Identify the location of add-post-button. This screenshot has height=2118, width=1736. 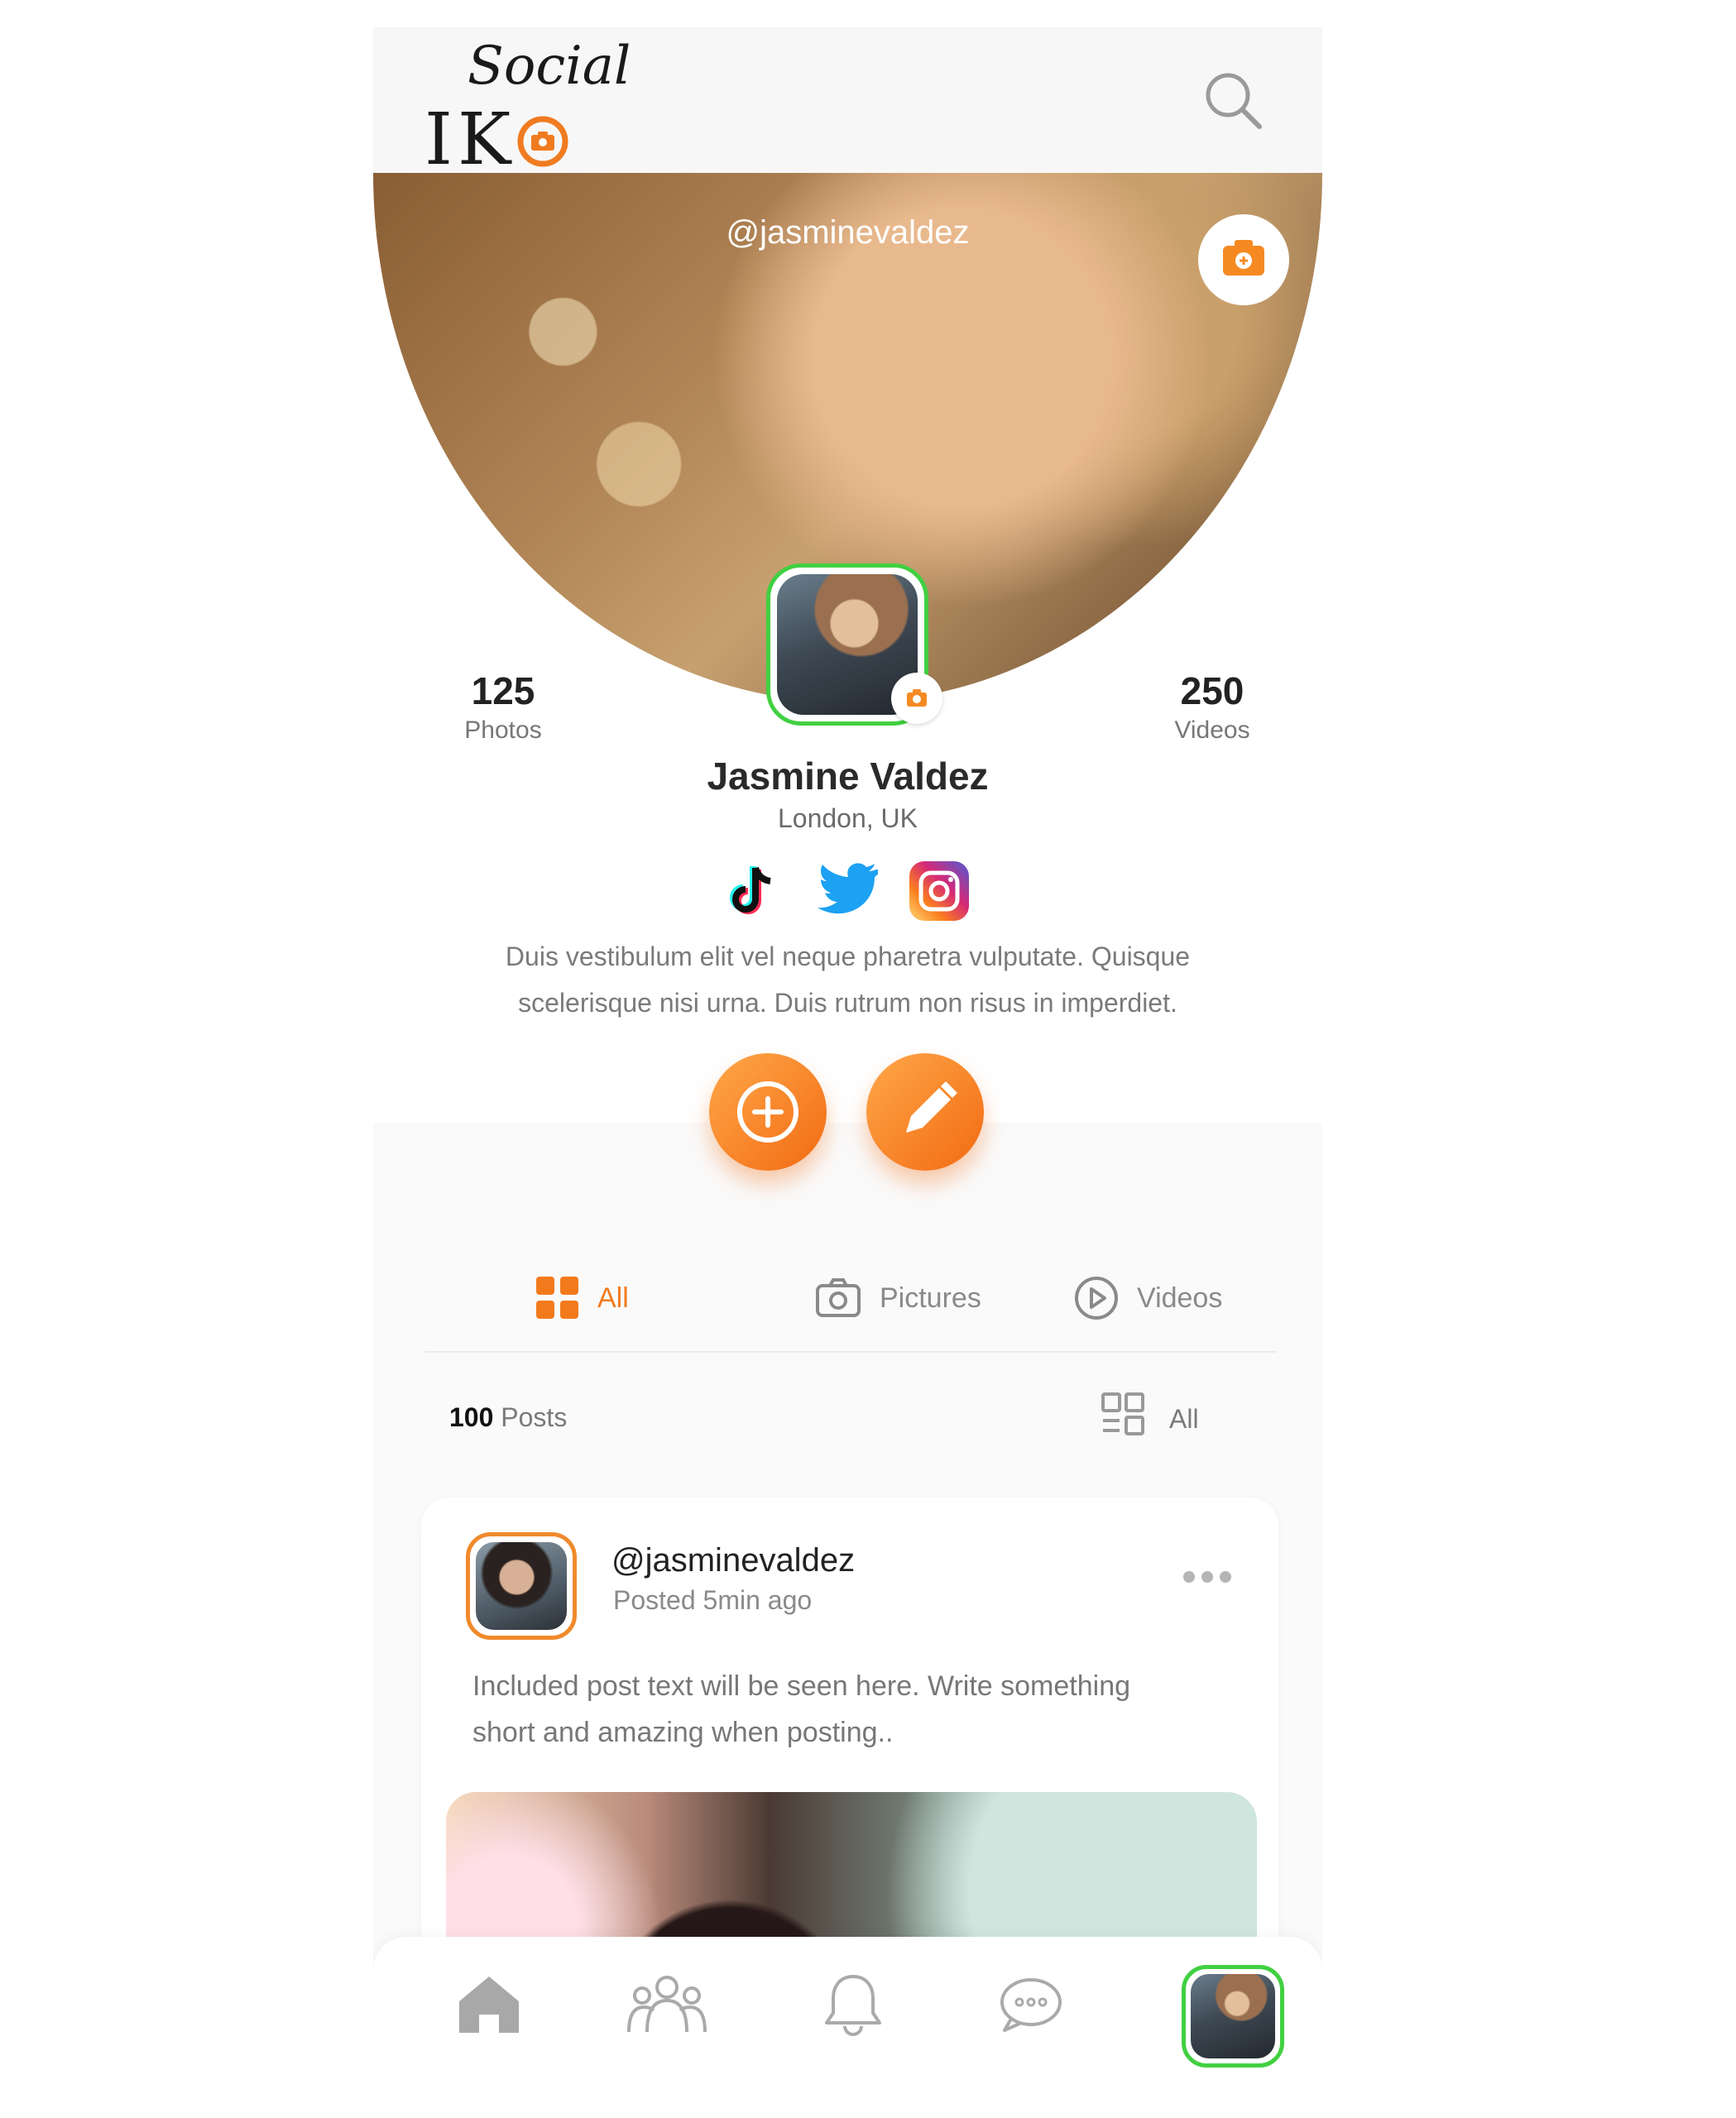
(768, 1112).